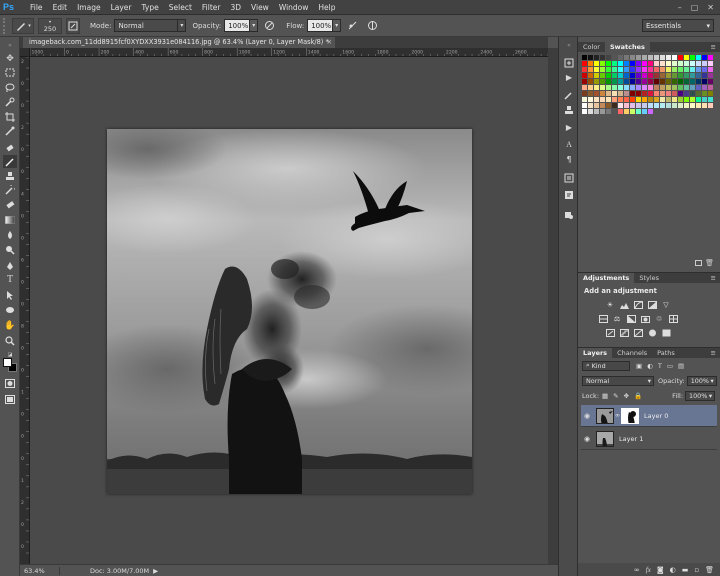 Image resolution: width=720 pixels, height=576 pixels. I want to click on marquee-tool-icon, so click(10, 72).